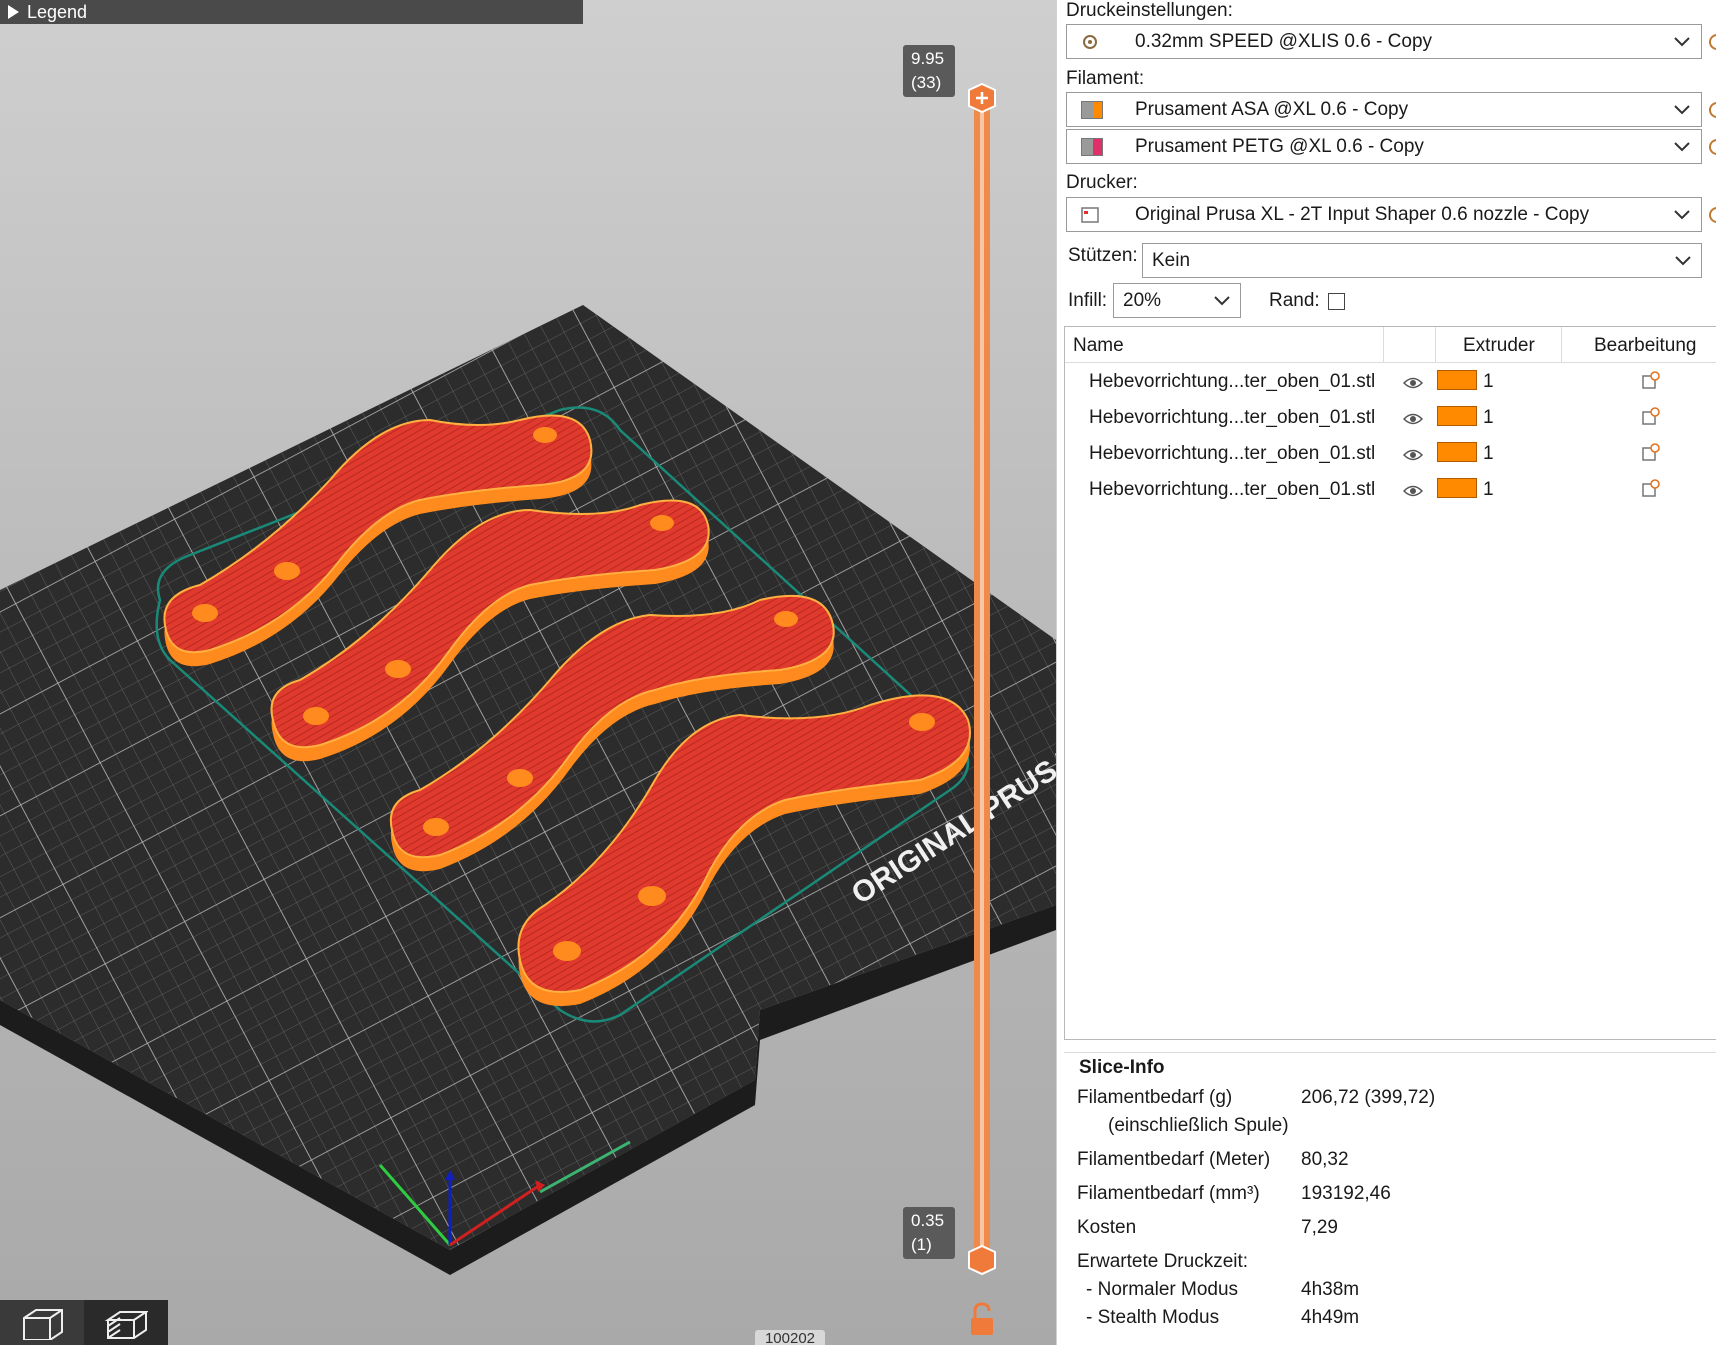 This screenshot has width=1716, height=1345. Describe the element at coordinates (1390, 345) in the screenshot. I see `object-list-header: Name Extruder Bearbeitung` at that location.